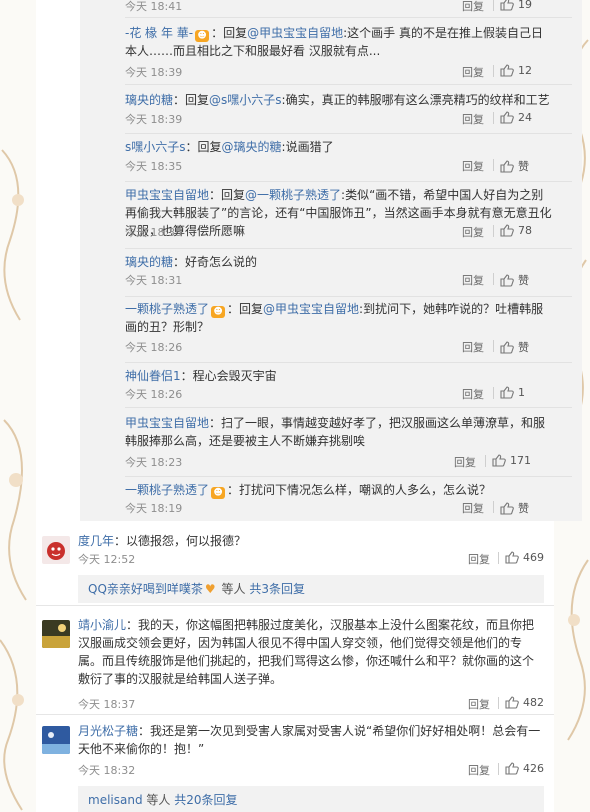  I want to click on reply-username: -花 椽 年 華-, so click(159, 33).